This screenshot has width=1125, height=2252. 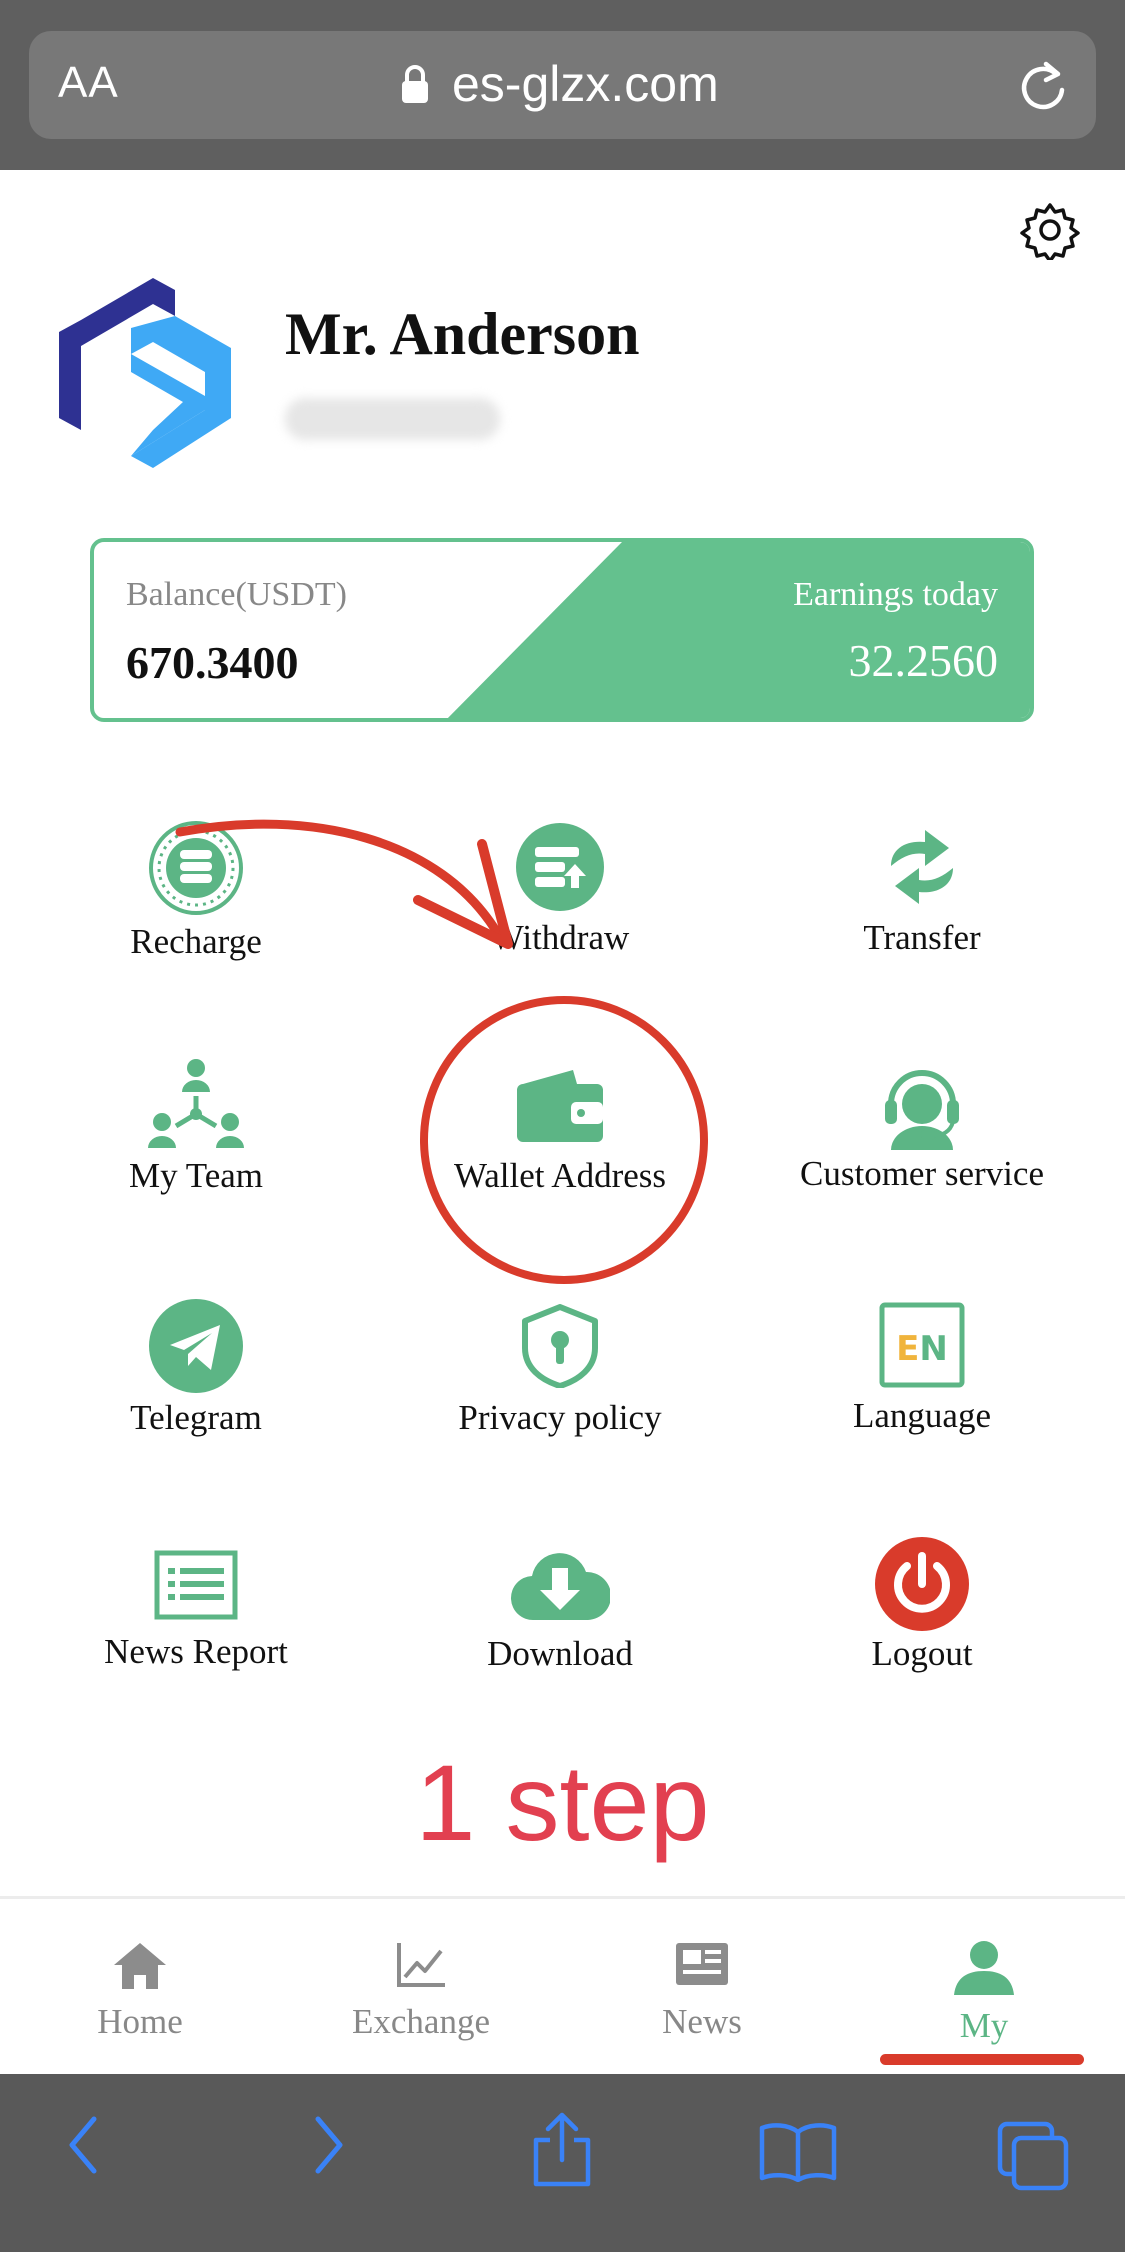 I want to click on privacy-policy-label: Privacy policy, so click(x=560, y=1417).